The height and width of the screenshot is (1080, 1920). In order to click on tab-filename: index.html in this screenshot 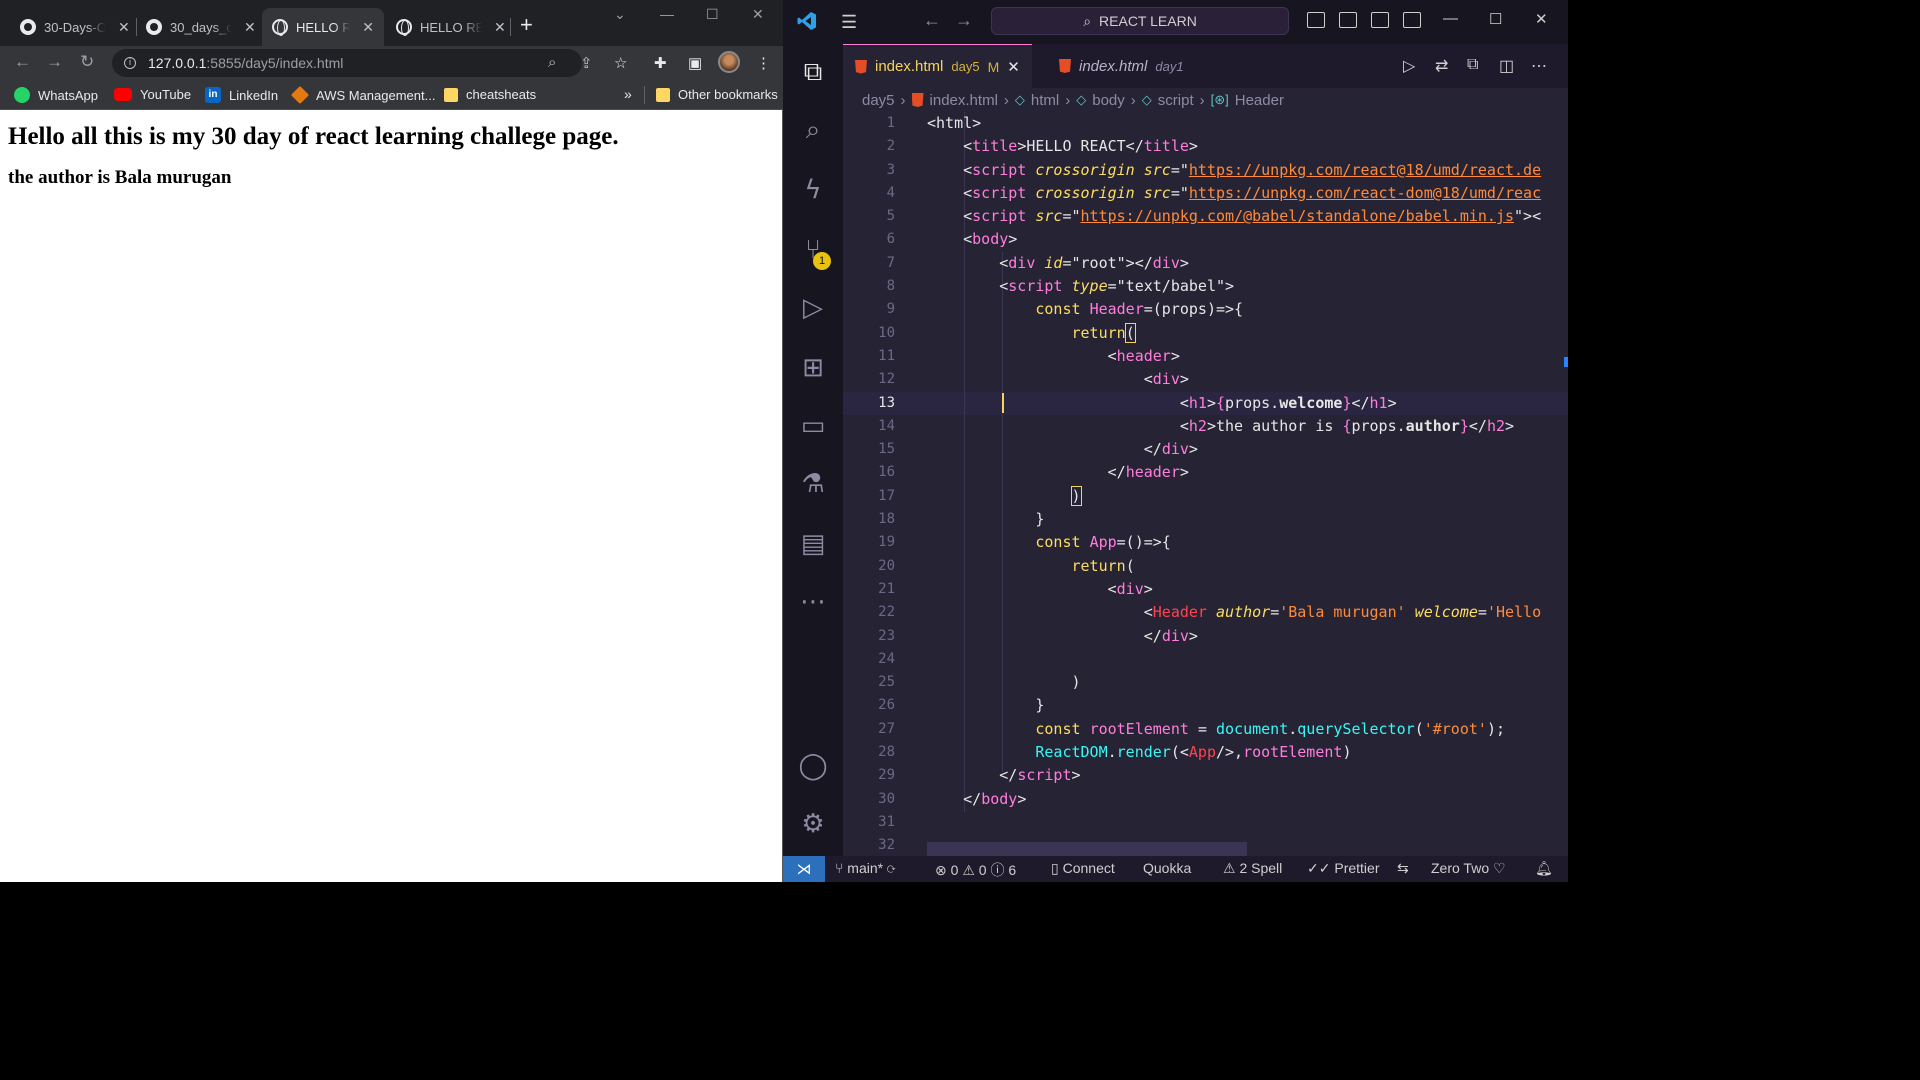, I will do `click(1113, 66)`.